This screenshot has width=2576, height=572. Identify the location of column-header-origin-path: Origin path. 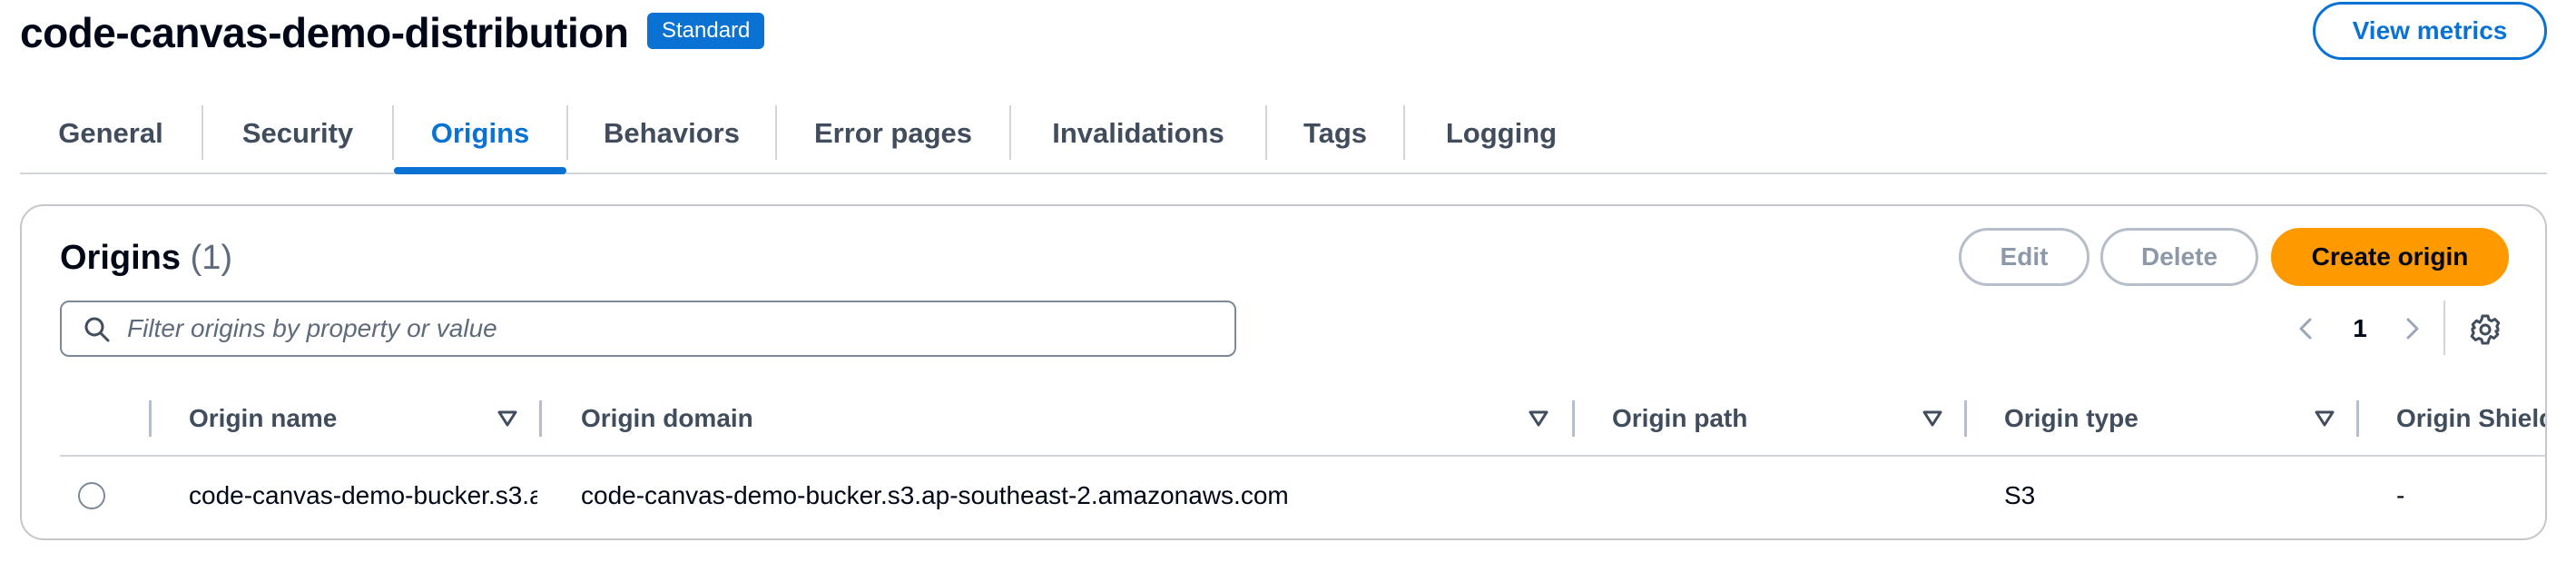
(1679, 419).